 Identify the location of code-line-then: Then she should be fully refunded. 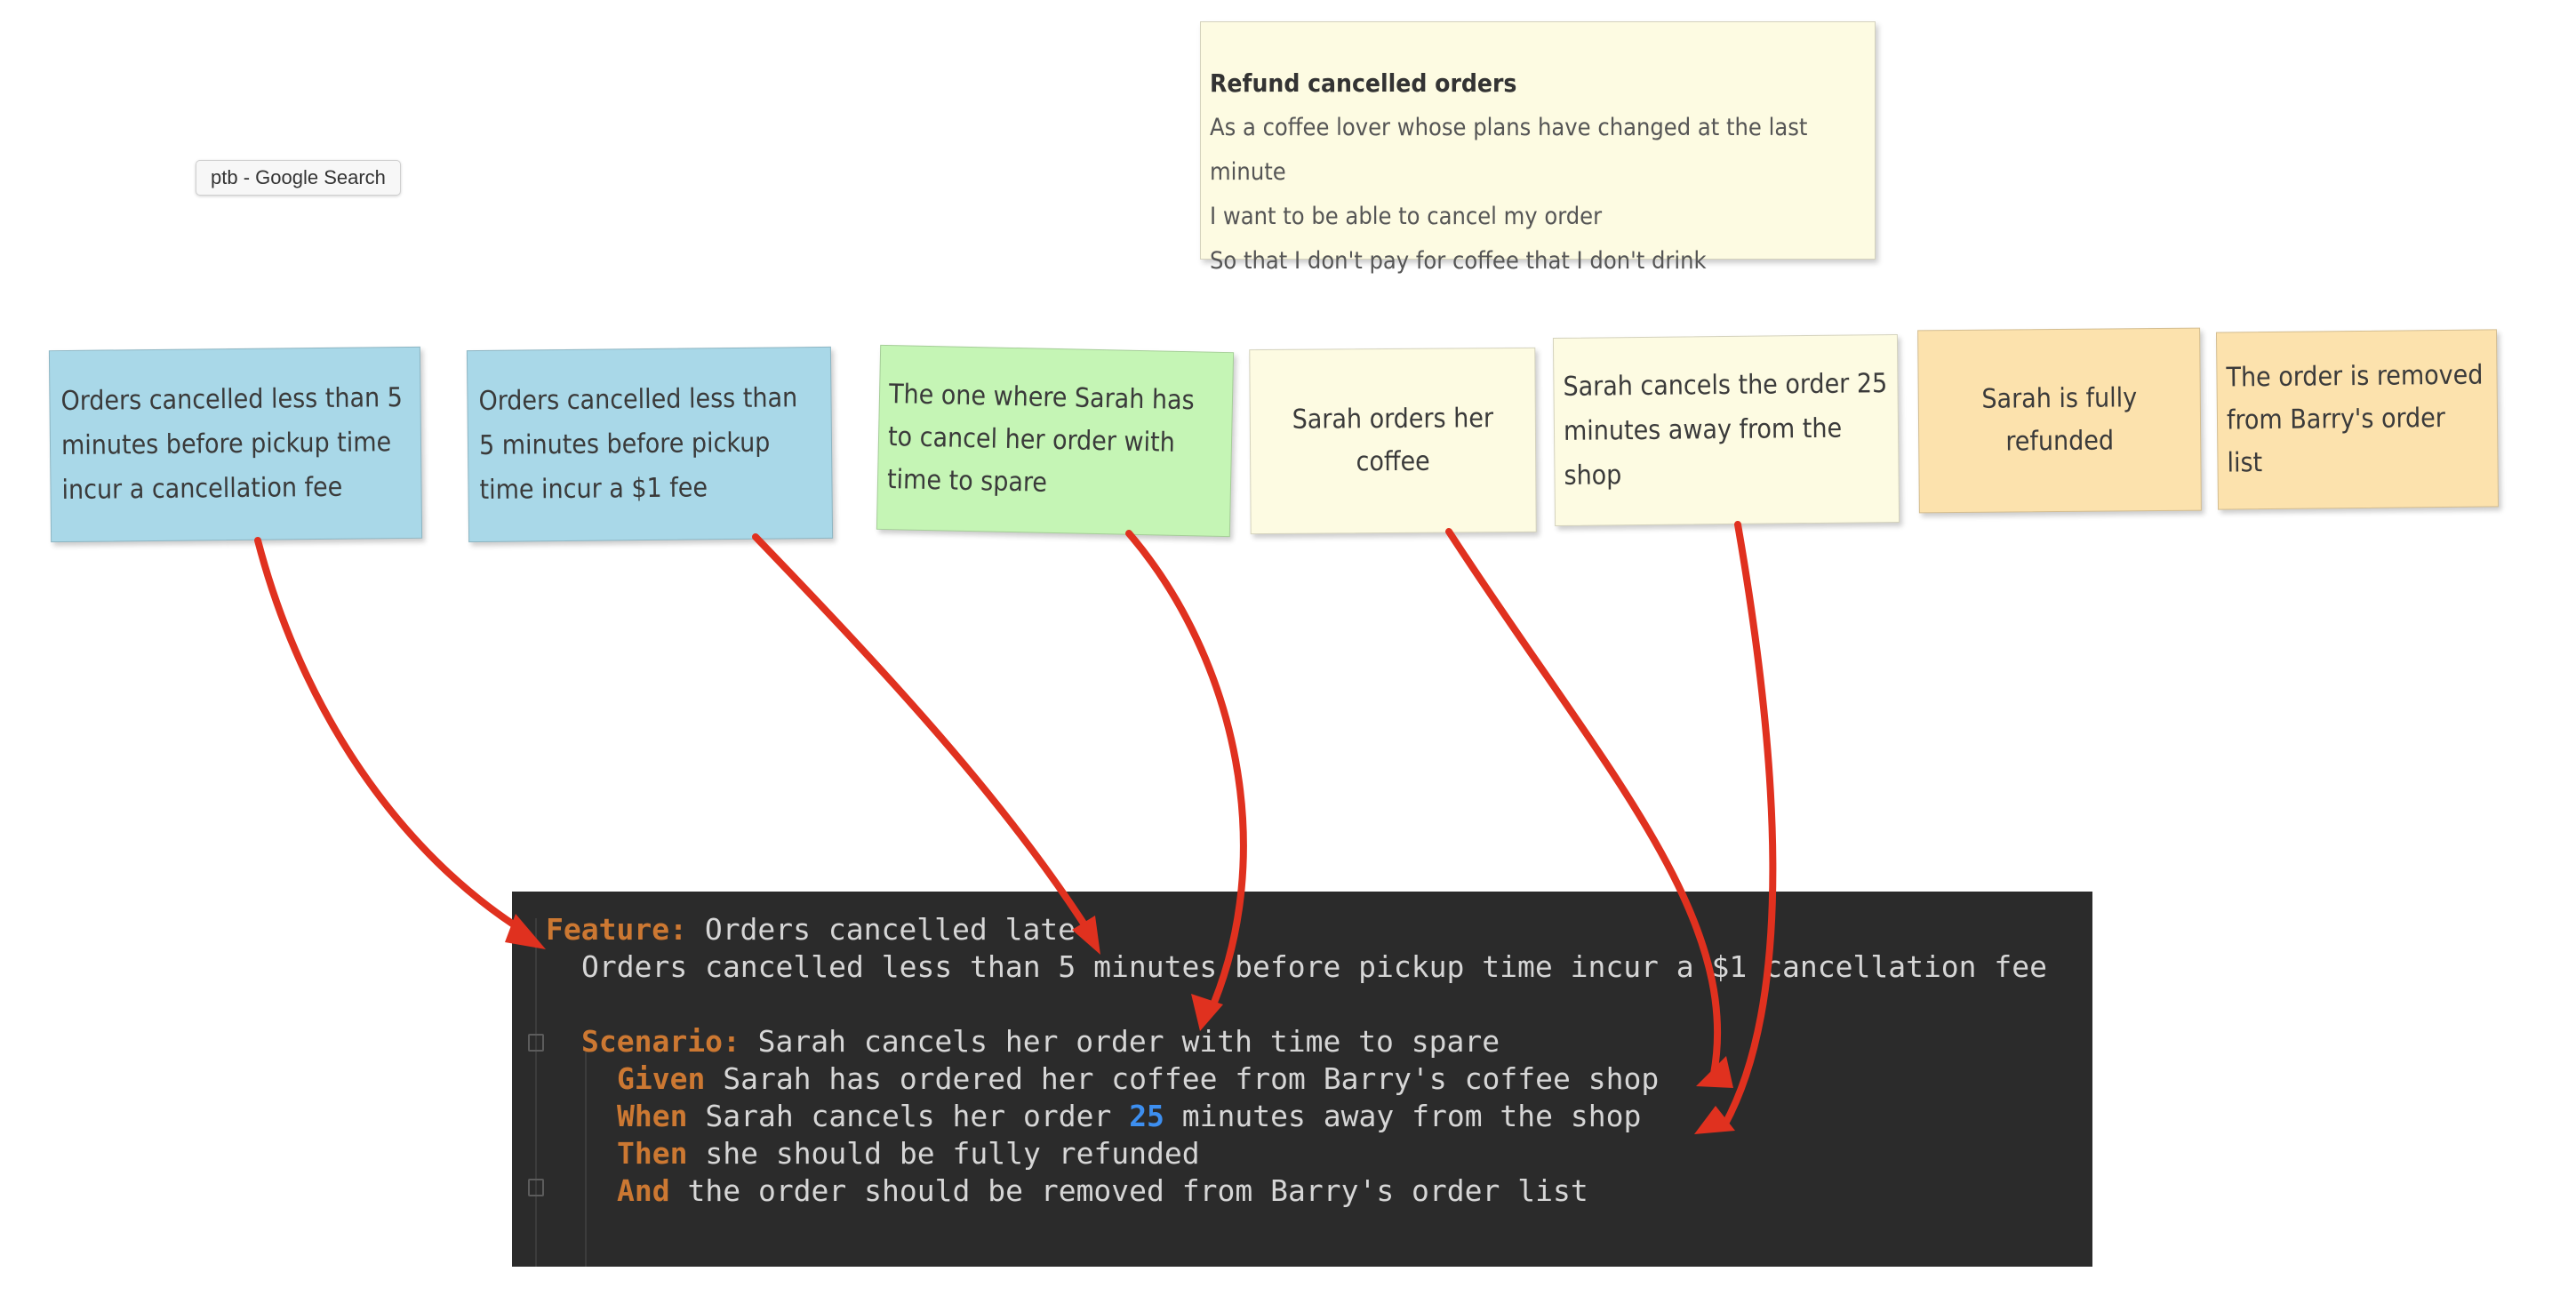
(908, 1153).